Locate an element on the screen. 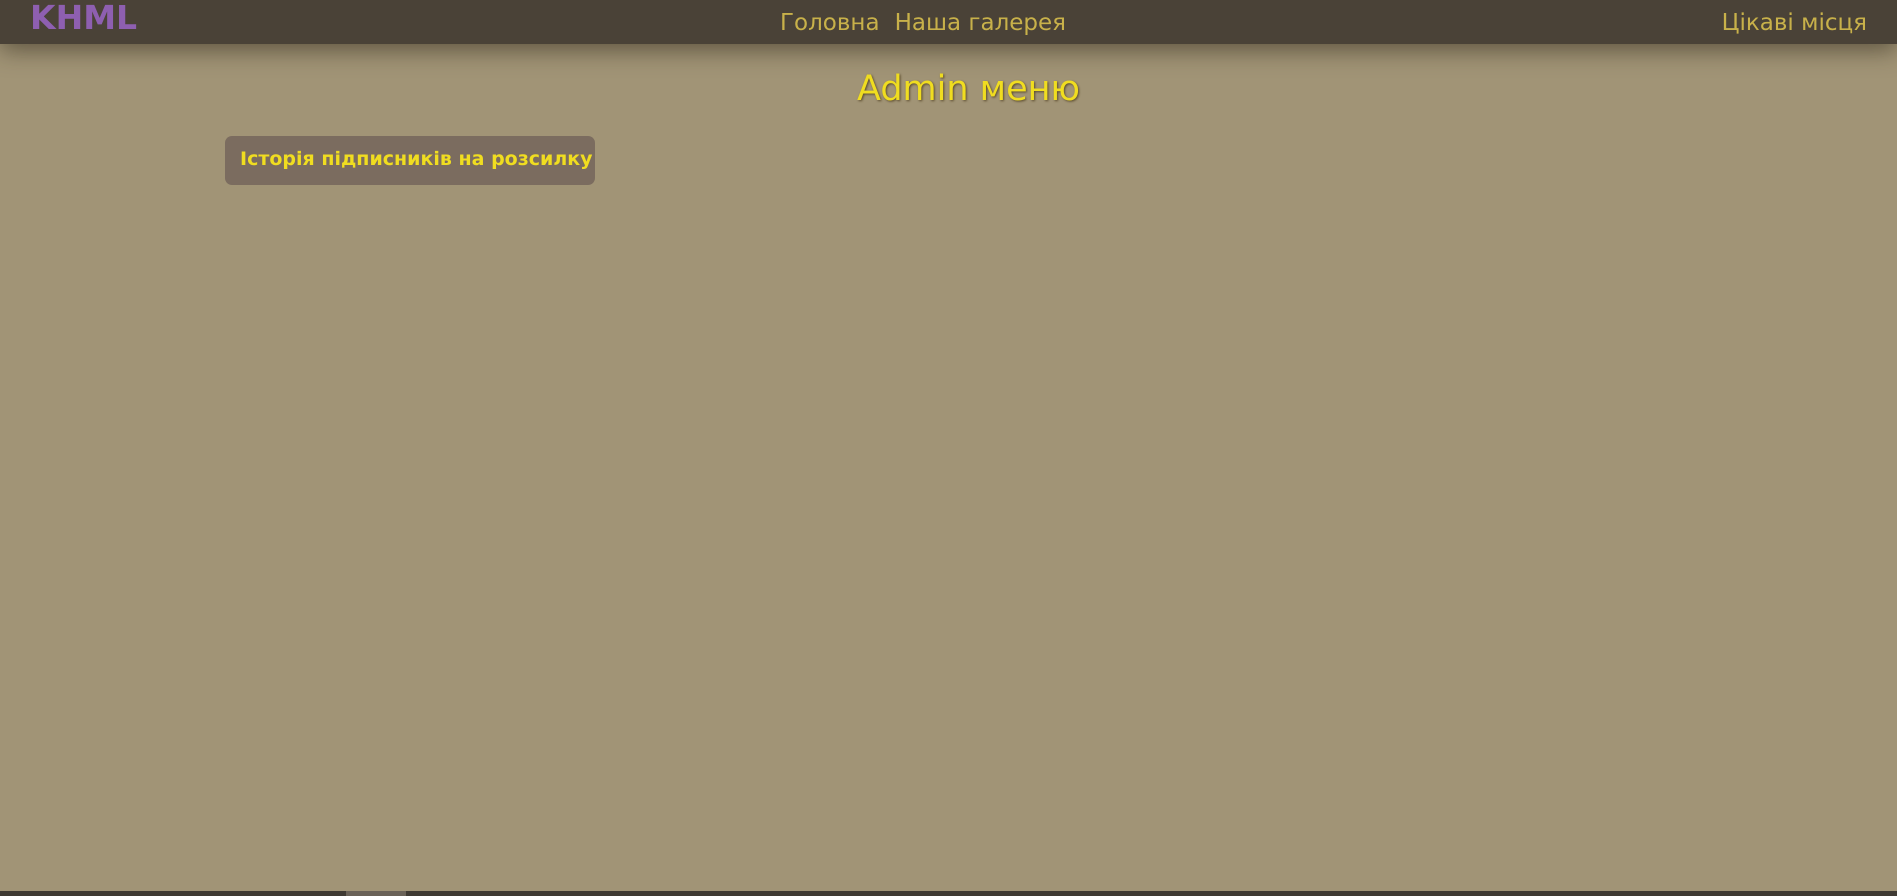 This screenshot has height=896, width=1897. nav-right: Цікаві місця is located at coordinates (1794, 23).